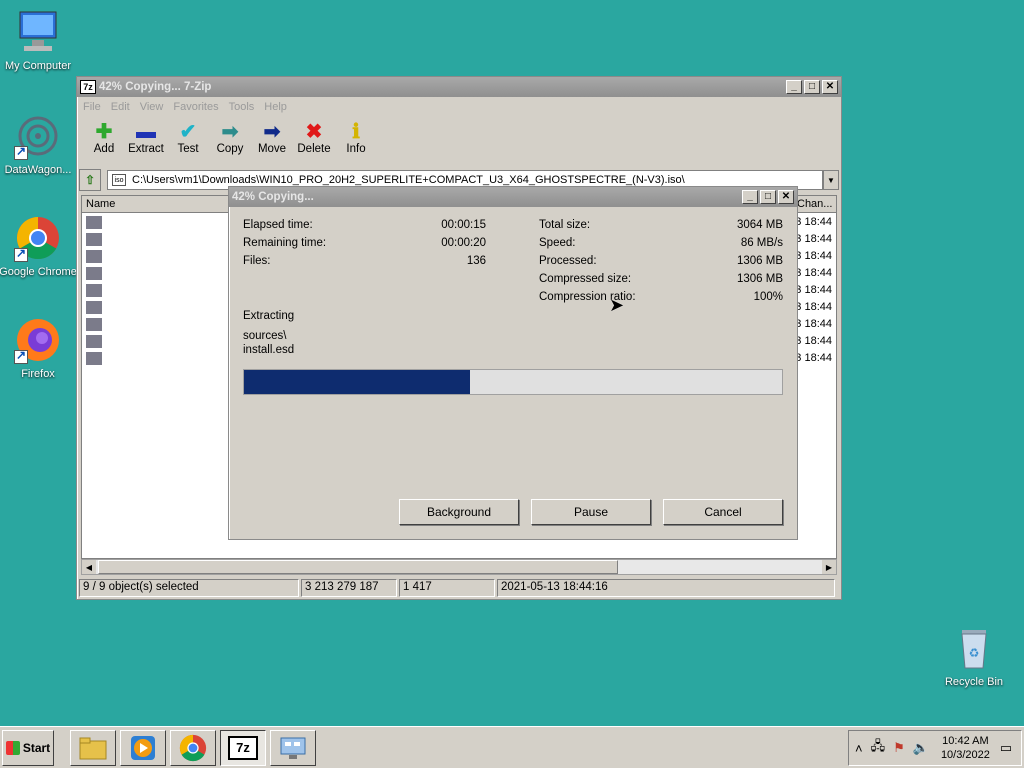 This screenshot has width=1024, height=768. I want to click on files-label: Files:, so click(257, 261).